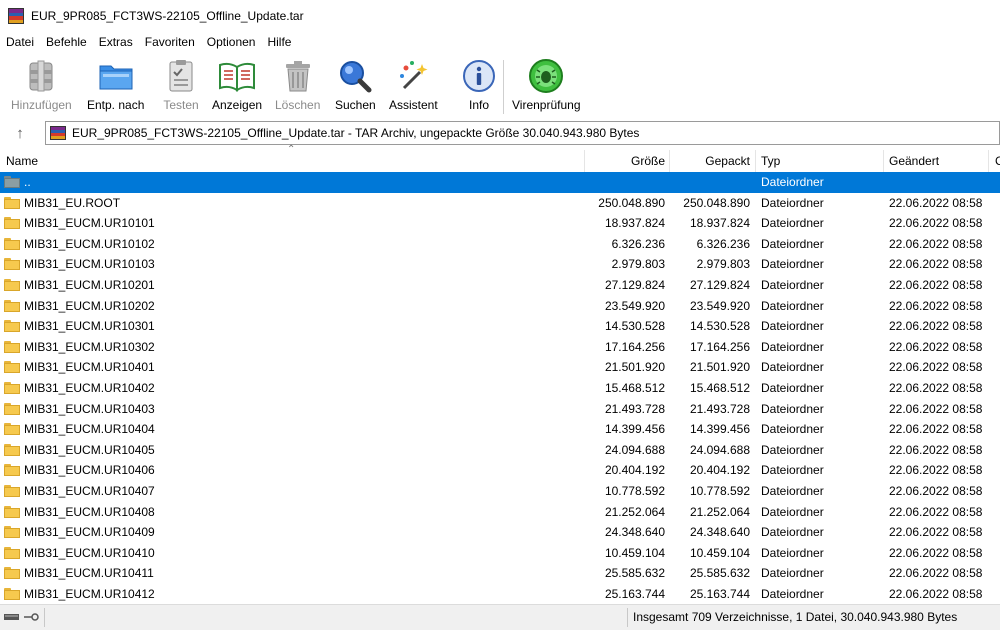 The width and height of the screenshot is (1000, 630). What do you see at coordinates (16, 16) in the screenshot?
I see `winrar-app-icon` at bounding box center [16, 16].